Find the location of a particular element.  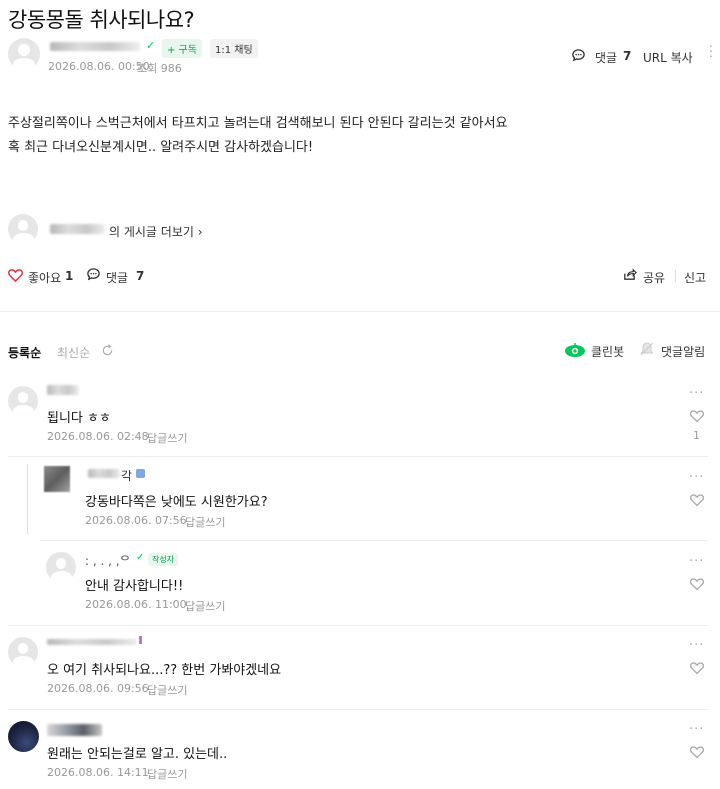

like-count: 1 is located at coordinates (69, 276).